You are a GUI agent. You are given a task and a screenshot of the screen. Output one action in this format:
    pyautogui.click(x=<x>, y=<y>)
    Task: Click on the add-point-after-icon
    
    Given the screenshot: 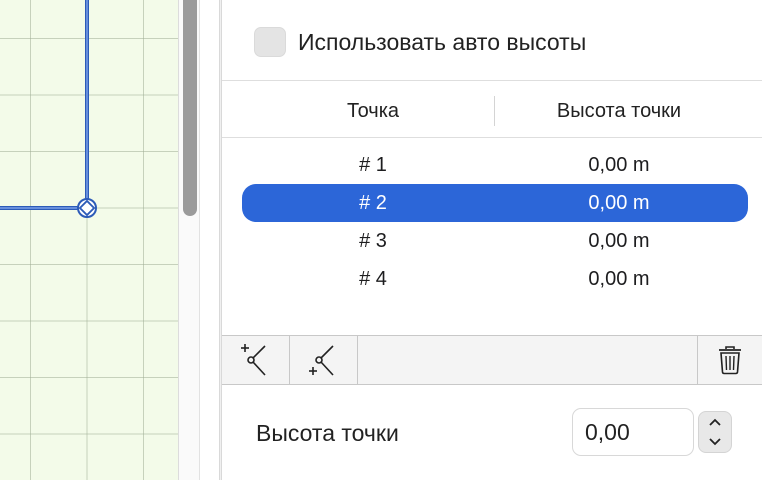 What is the action you would take?
    pyautogui.click(x=321, y=360)
    